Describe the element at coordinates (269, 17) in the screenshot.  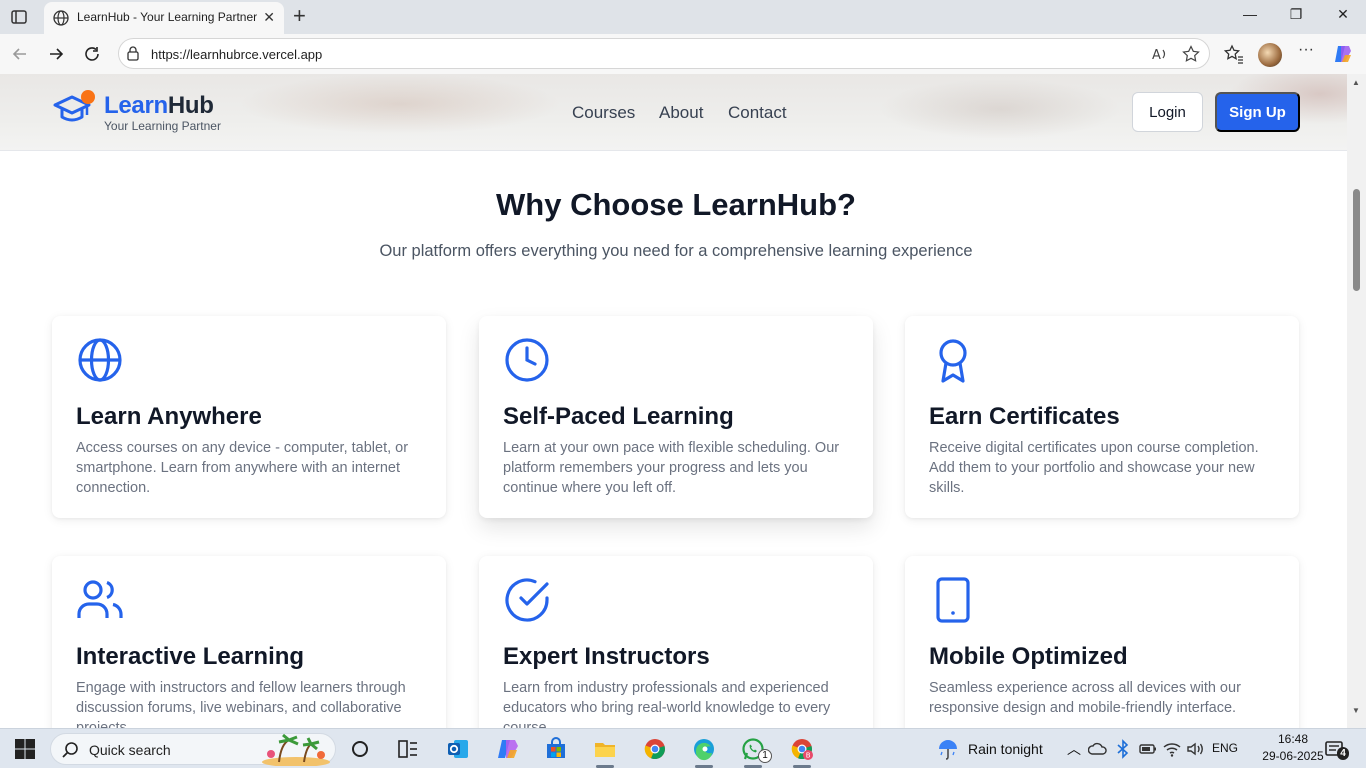
I see `close-tab-icon: ✕` at that location.